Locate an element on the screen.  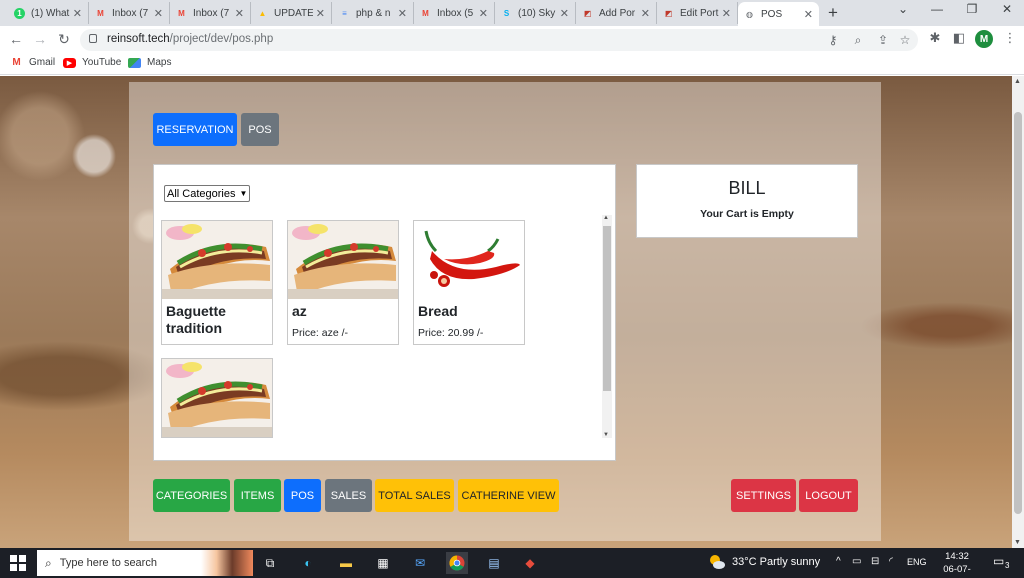
pos-button: POS is located at coordinates (302, 495).